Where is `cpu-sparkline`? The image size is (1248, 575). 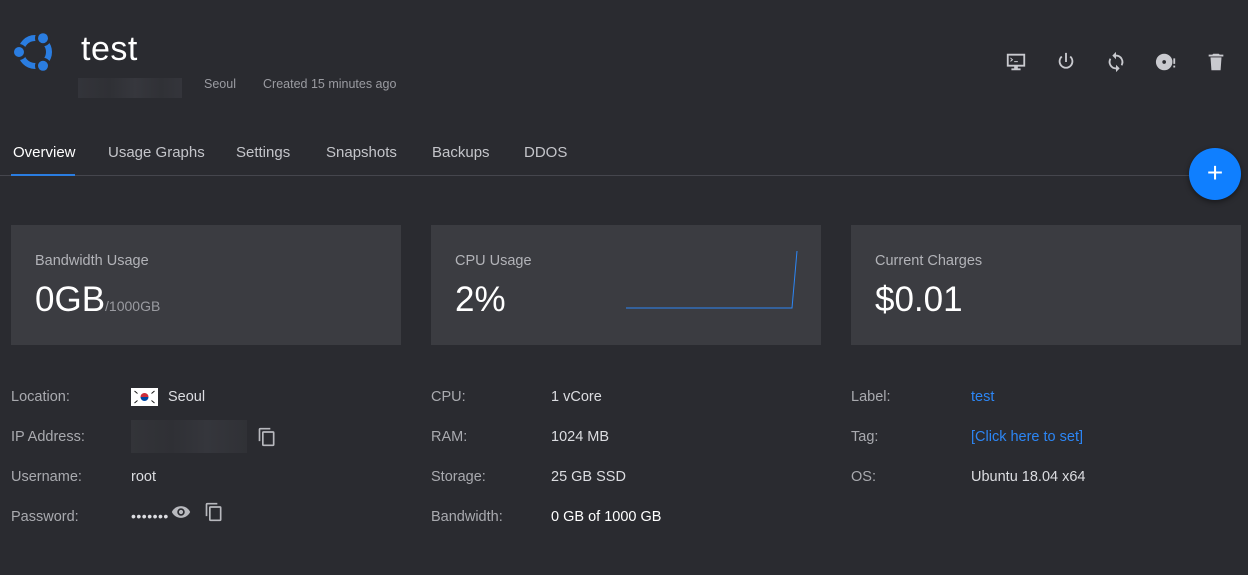 cpu-sparkline is located at coordinates (712, 279).